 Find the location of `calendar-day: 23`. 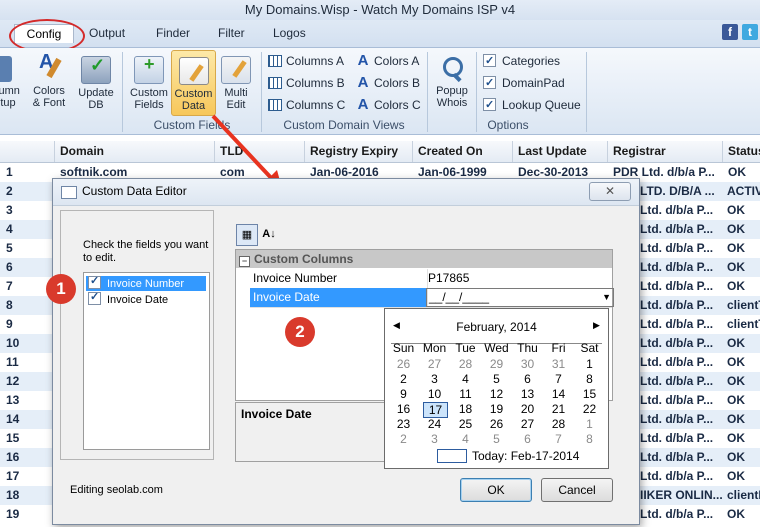

calendar-day: 23 is located at coordinates (403, 424).